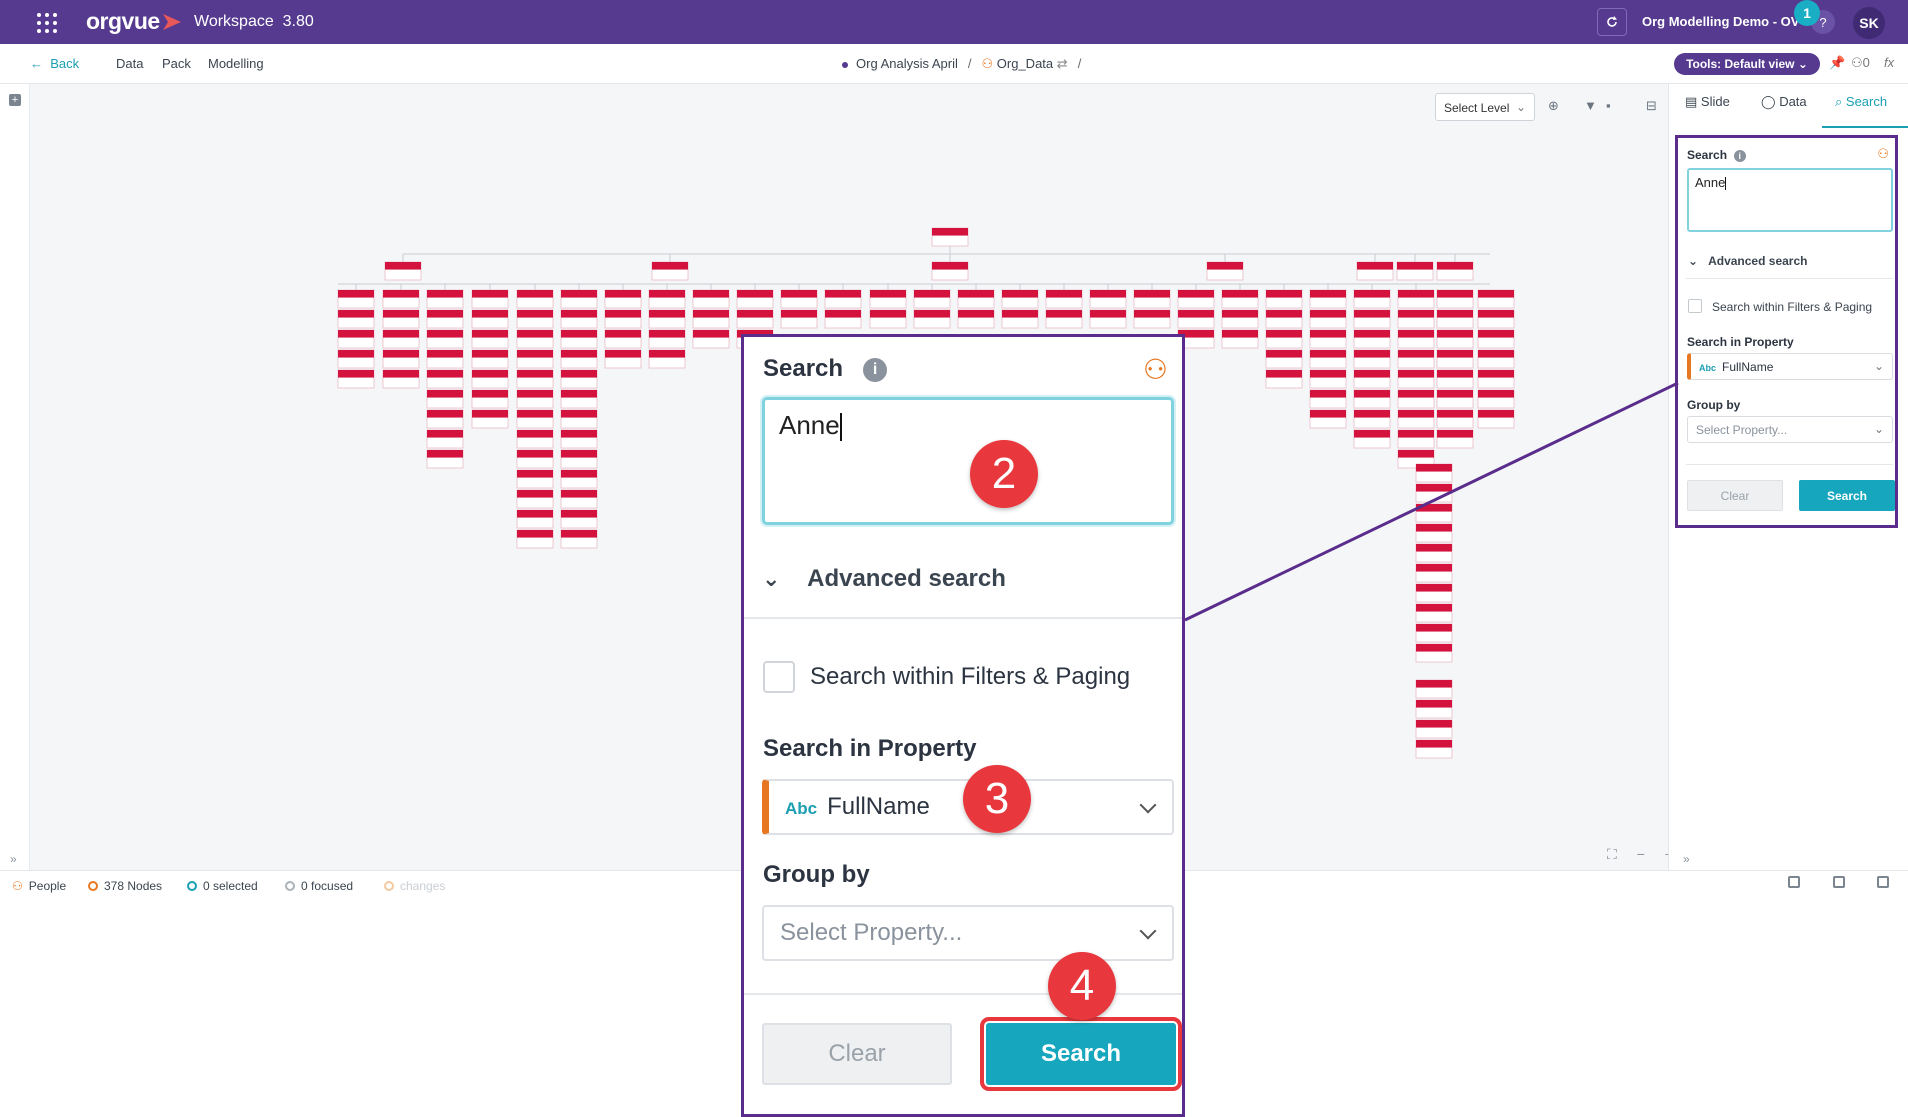 The width and height of the screenshot is (1908, 1117). What do you see at coordinates (884, 579) in the screenshot?
I see `advanced-search-toggle: ⌄ Advanced search` at bounding box center [884, 579].